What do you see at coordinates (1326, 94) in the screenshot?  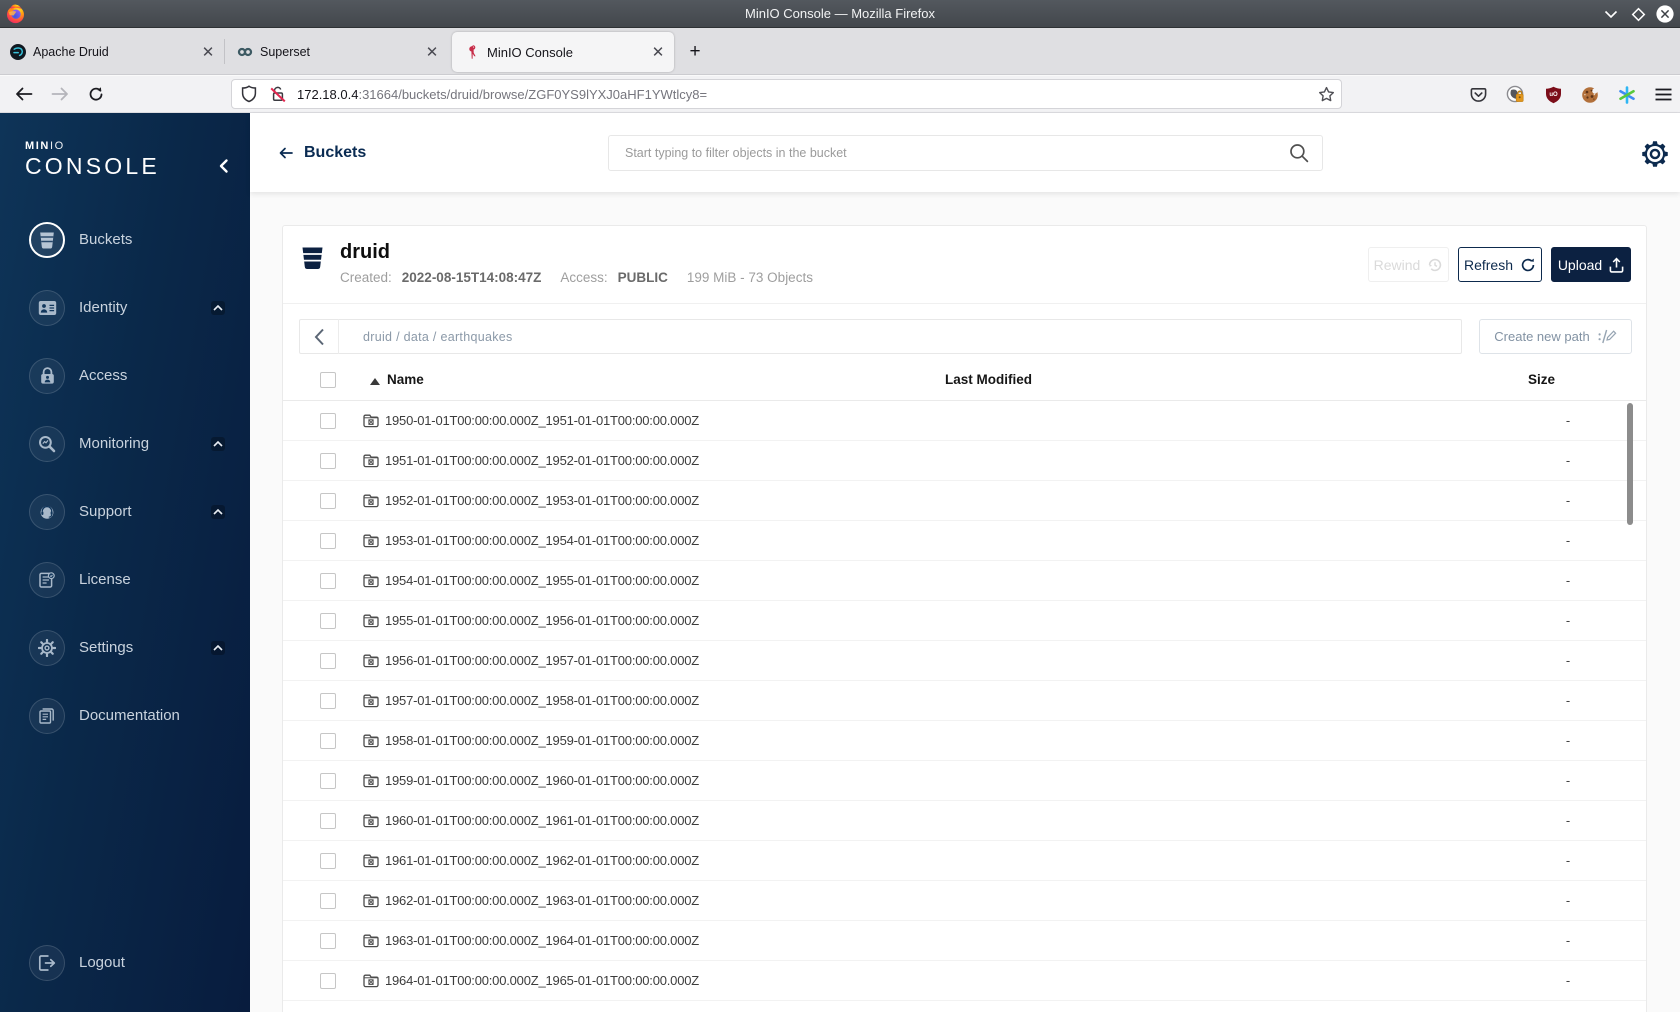 I see `bookmark-star-icon` at bounding box center [1326, 94].